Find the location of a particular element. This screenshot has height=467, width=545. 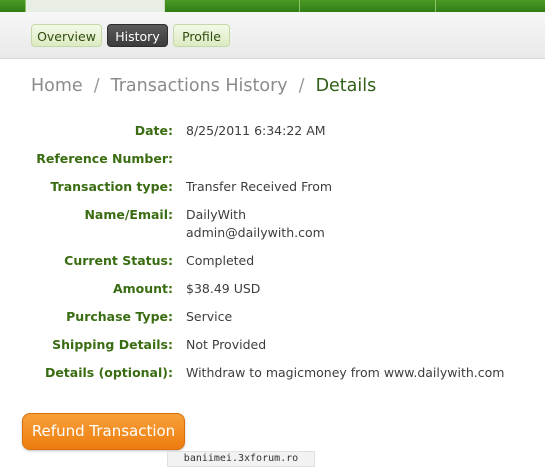

reference-number-label: Reference Number: is located at coordinates (104, 158).